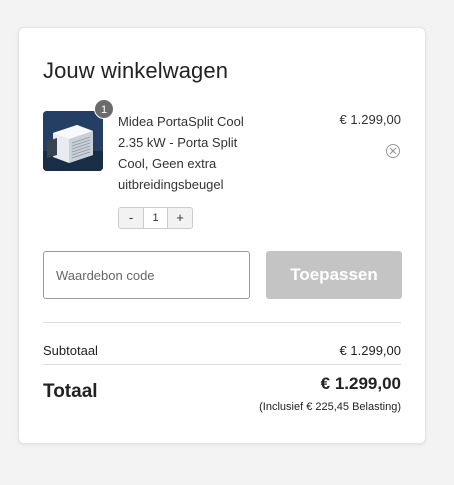 The width and height of the screenshot is (454, 485). I want to click on subtotal-value: € 1.299,00, so click(370, 350).